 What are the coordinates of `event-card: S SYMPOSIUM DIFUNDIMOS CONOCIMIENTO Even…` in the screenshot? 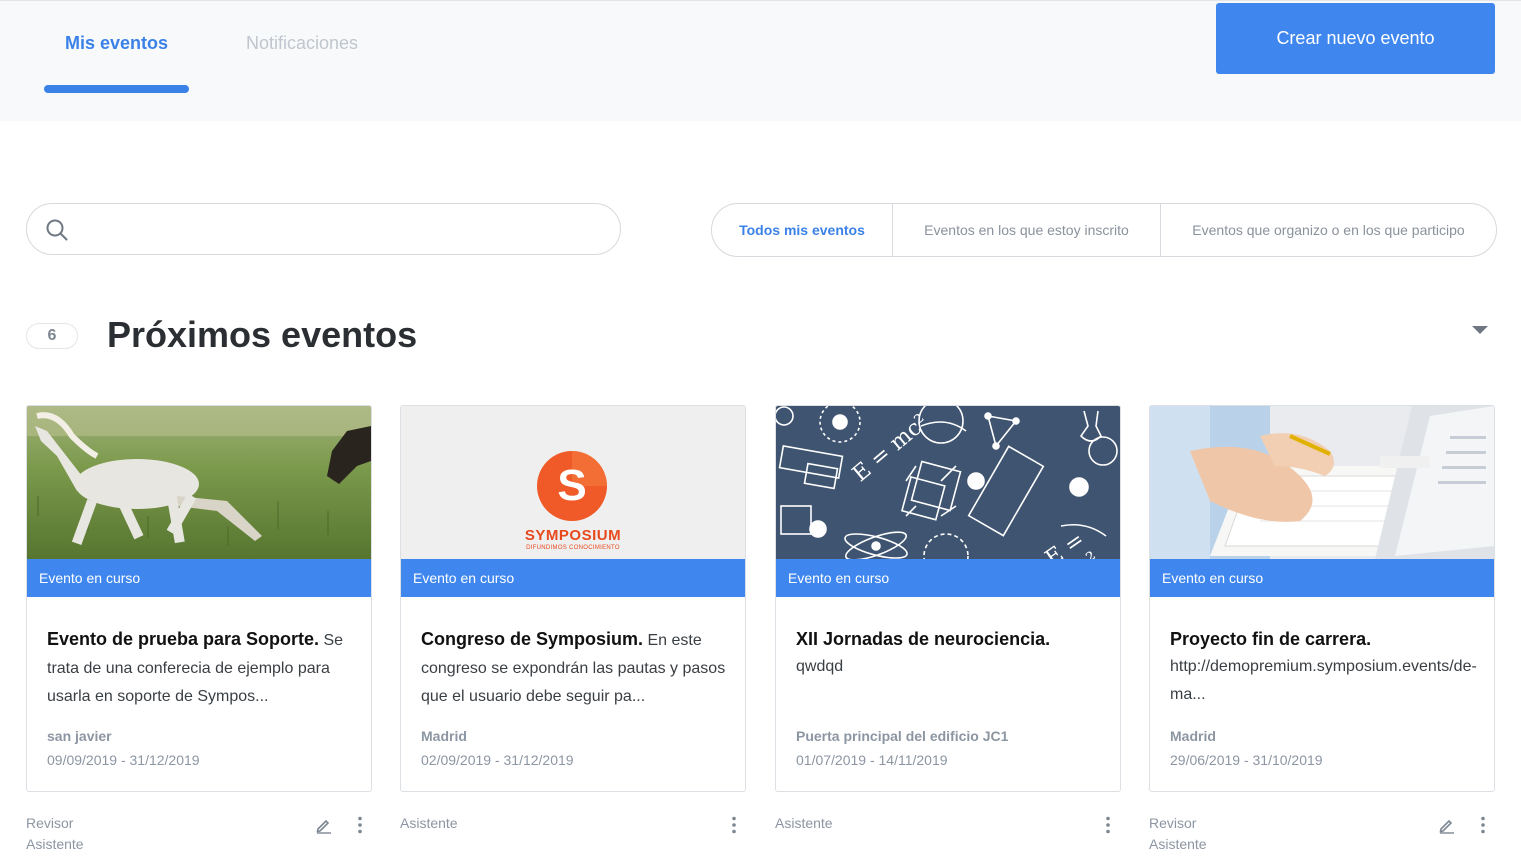 It's located at (573, 598).